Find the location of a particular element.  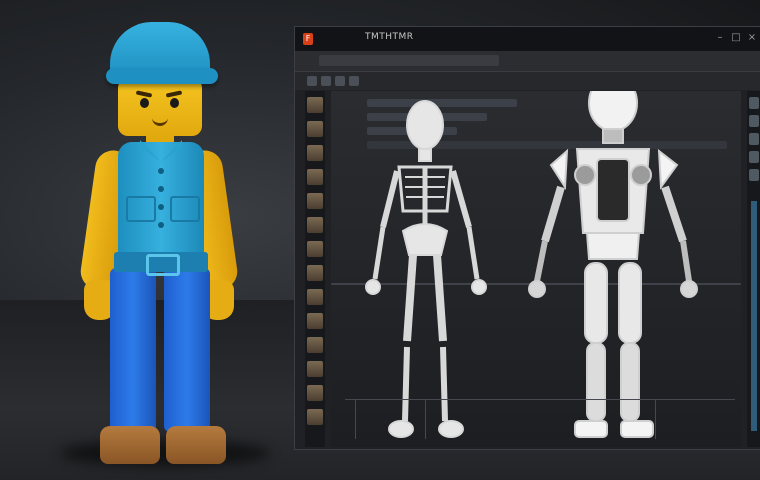

viewport-floor is located at coordinates (540, 419).